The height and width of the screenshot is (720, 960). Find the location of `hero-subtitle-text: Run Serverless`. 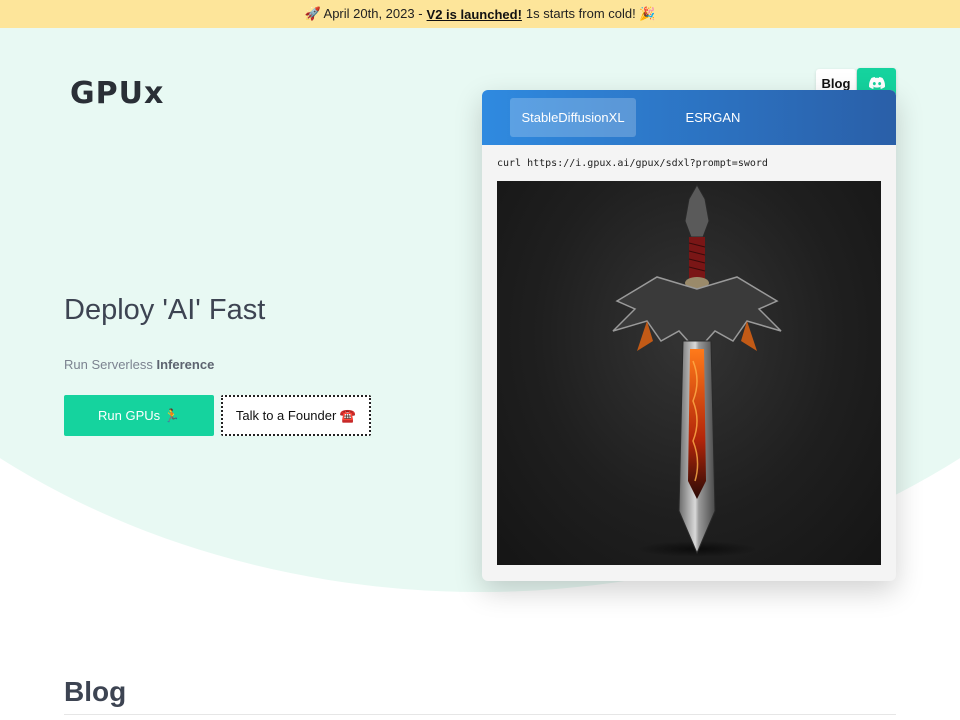

hero-subtitle-text: Run Serverless is located at coordinates (108, 364).